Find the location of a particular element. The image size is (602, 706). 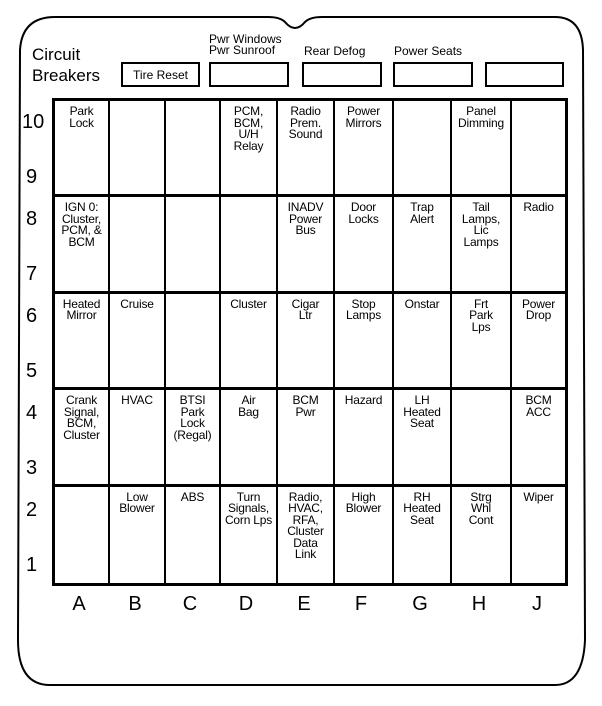

col-label-j: J is located at coordinates (537, 604).